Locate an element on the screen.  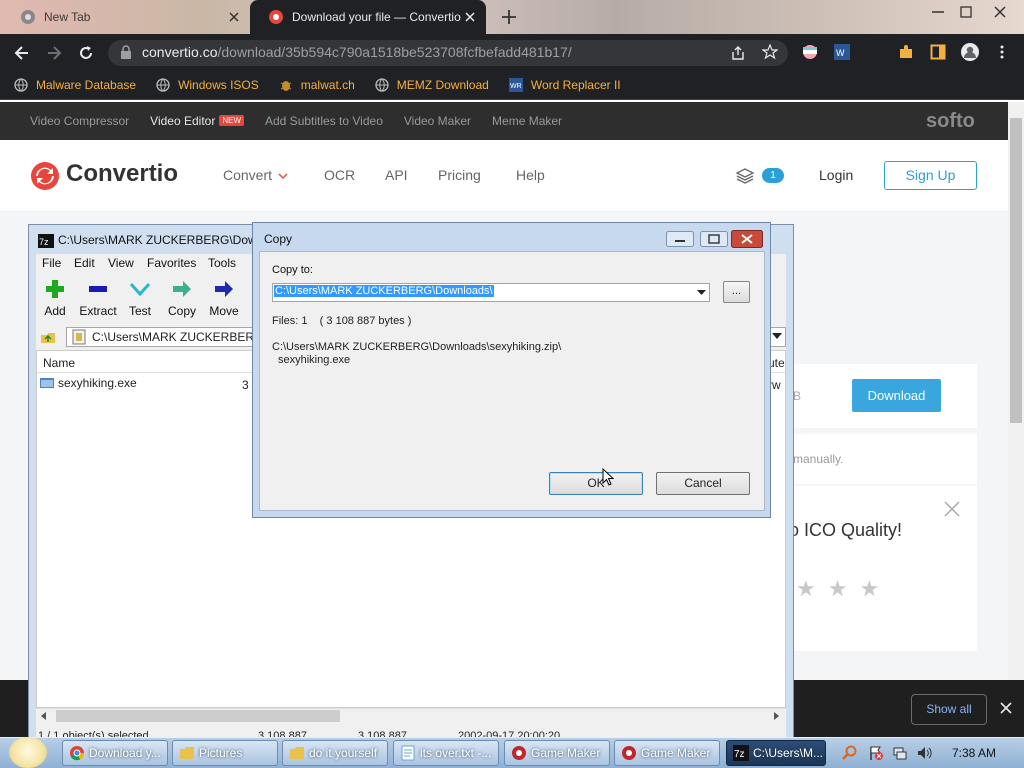
download-button: Download is located at coordinates (896, 395).